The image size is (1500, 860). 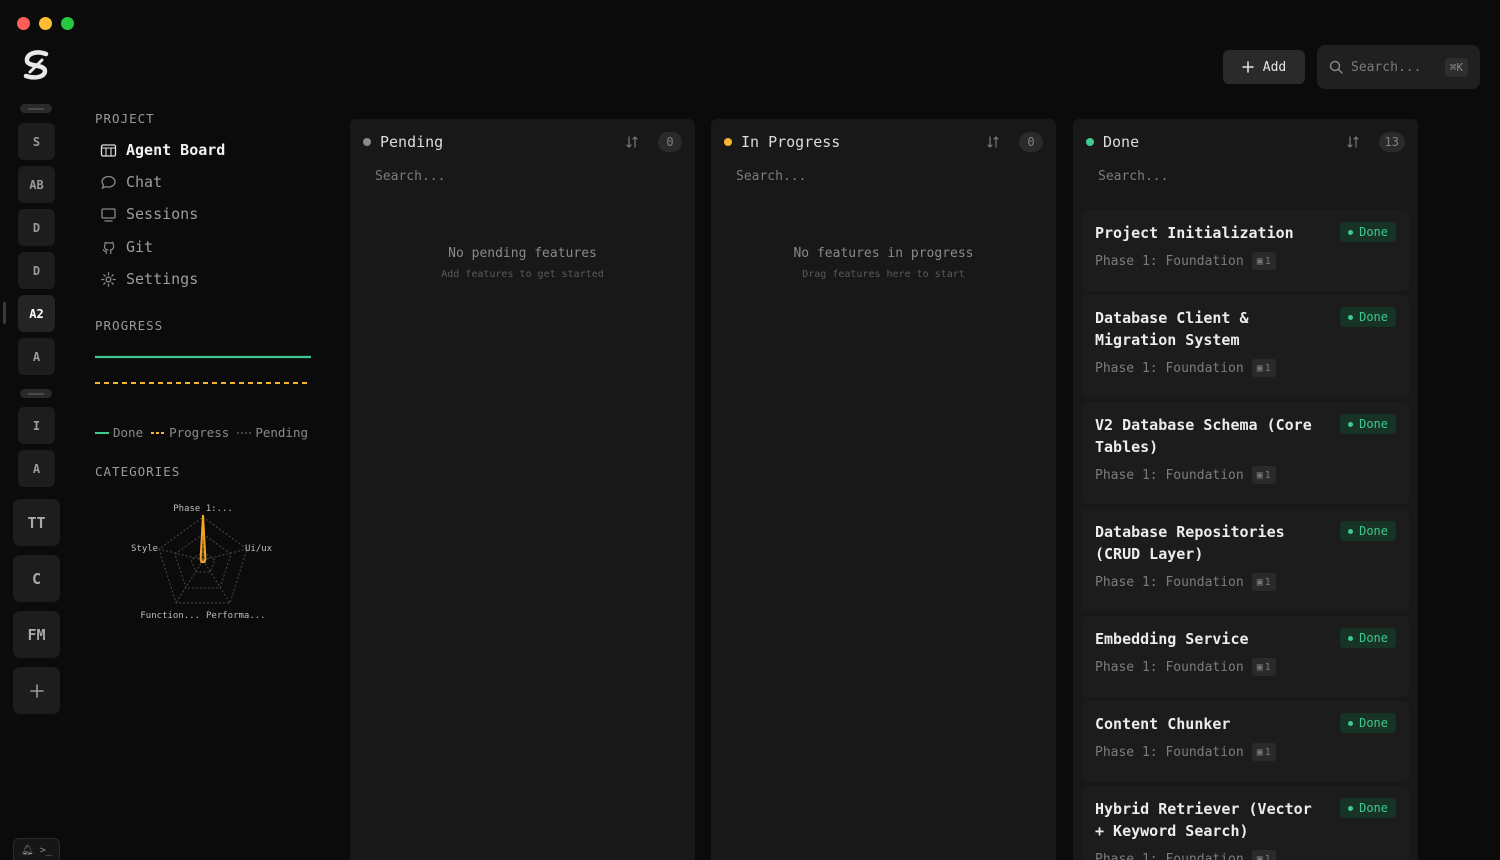 What do you see at coordinates (199, 432) in the screenshot?
I see `legend-progress-label: Progress` at bounding box center [199, 432].